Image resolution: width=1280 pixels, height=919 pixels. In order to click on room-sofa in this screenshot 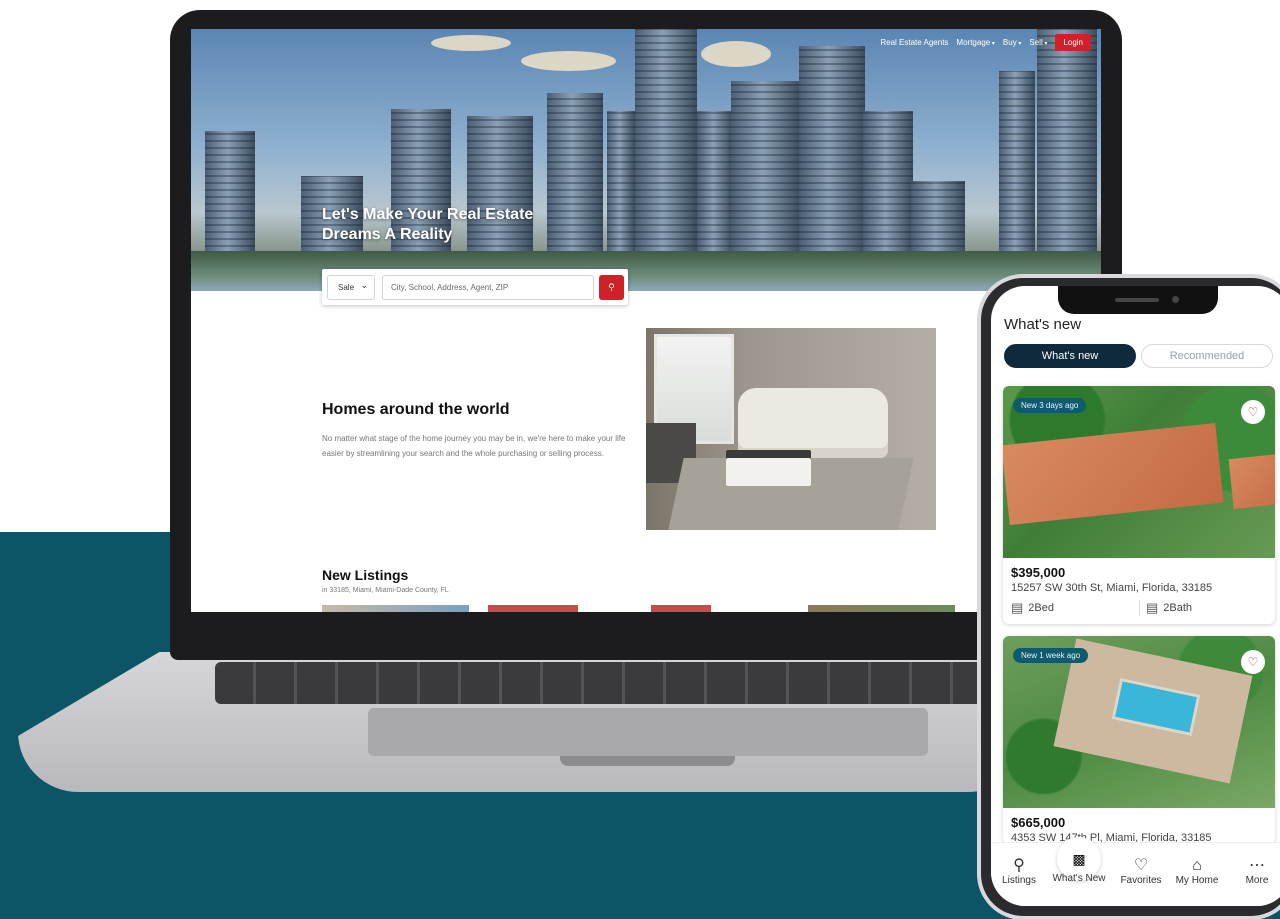, I will do `click(813, 423)`.